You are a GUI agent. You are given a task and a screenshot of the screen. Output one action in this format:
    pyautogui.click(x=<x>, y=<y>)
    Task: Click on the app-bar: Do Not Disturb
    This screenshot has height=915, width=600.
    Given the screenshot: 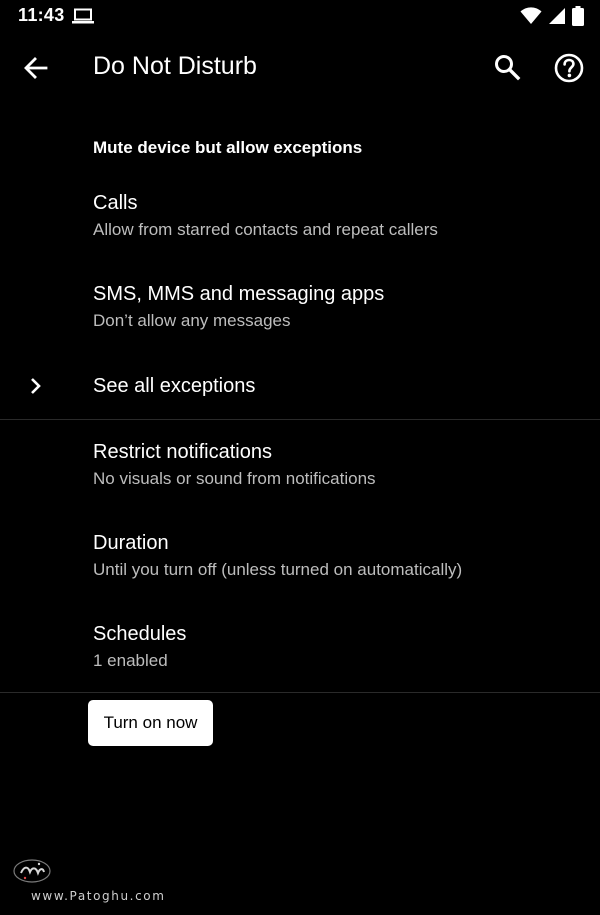 What is the action you would take?
    pyautogui.click(x=300, y=68)
    